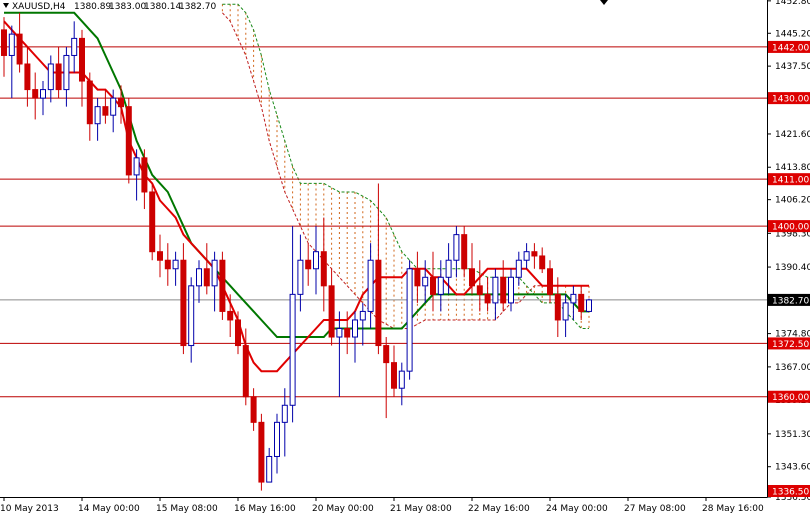 The height and width of the screenshot is (516, 810). Describe the element at coordinates (792, 201) in the screenshot. I see `y-tick-label: 1406.20` at that location.